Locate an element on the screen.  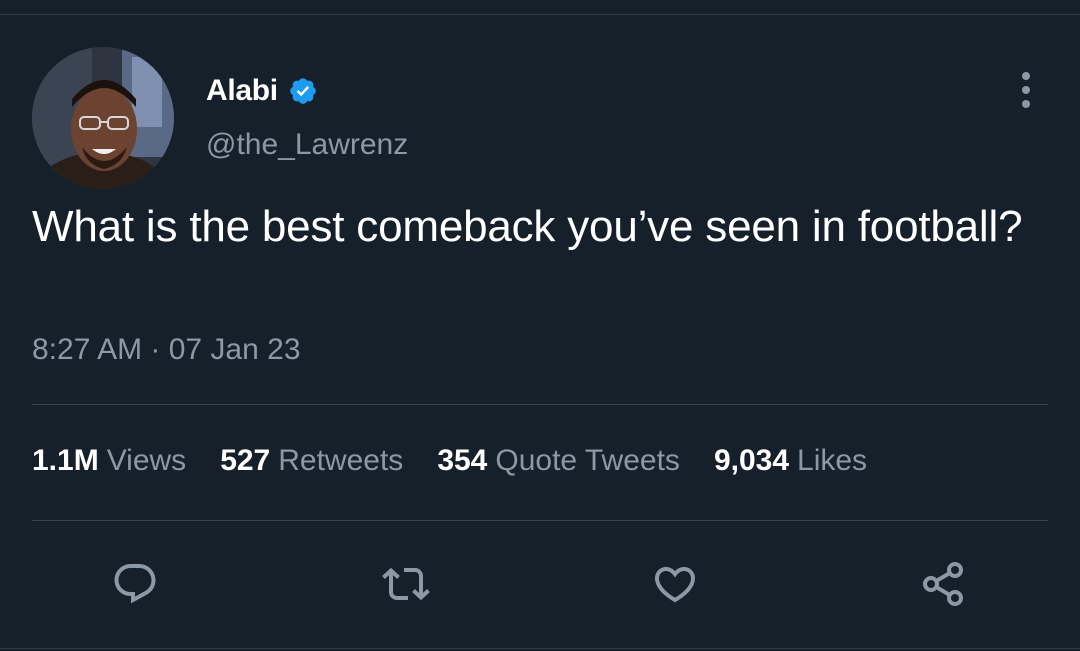
quote-tweets-count: 354 is located at coordinates (462, 460).